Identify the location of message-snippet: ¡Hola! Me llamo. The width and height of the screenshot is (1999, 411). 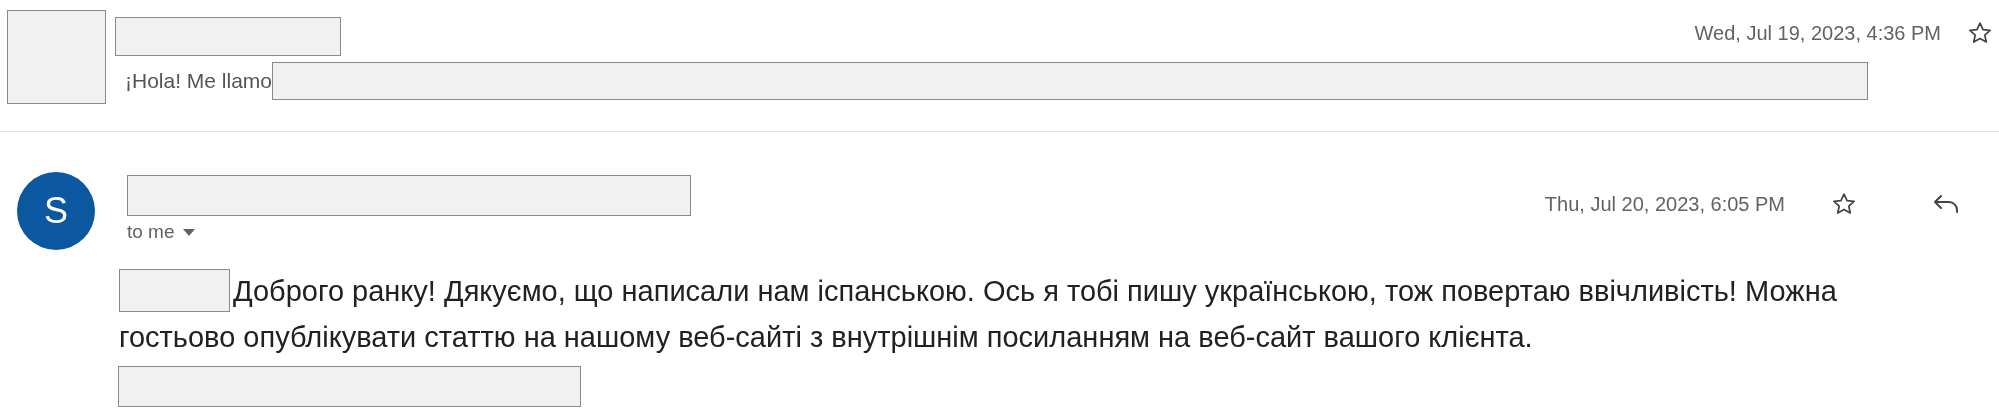
(199, 81).